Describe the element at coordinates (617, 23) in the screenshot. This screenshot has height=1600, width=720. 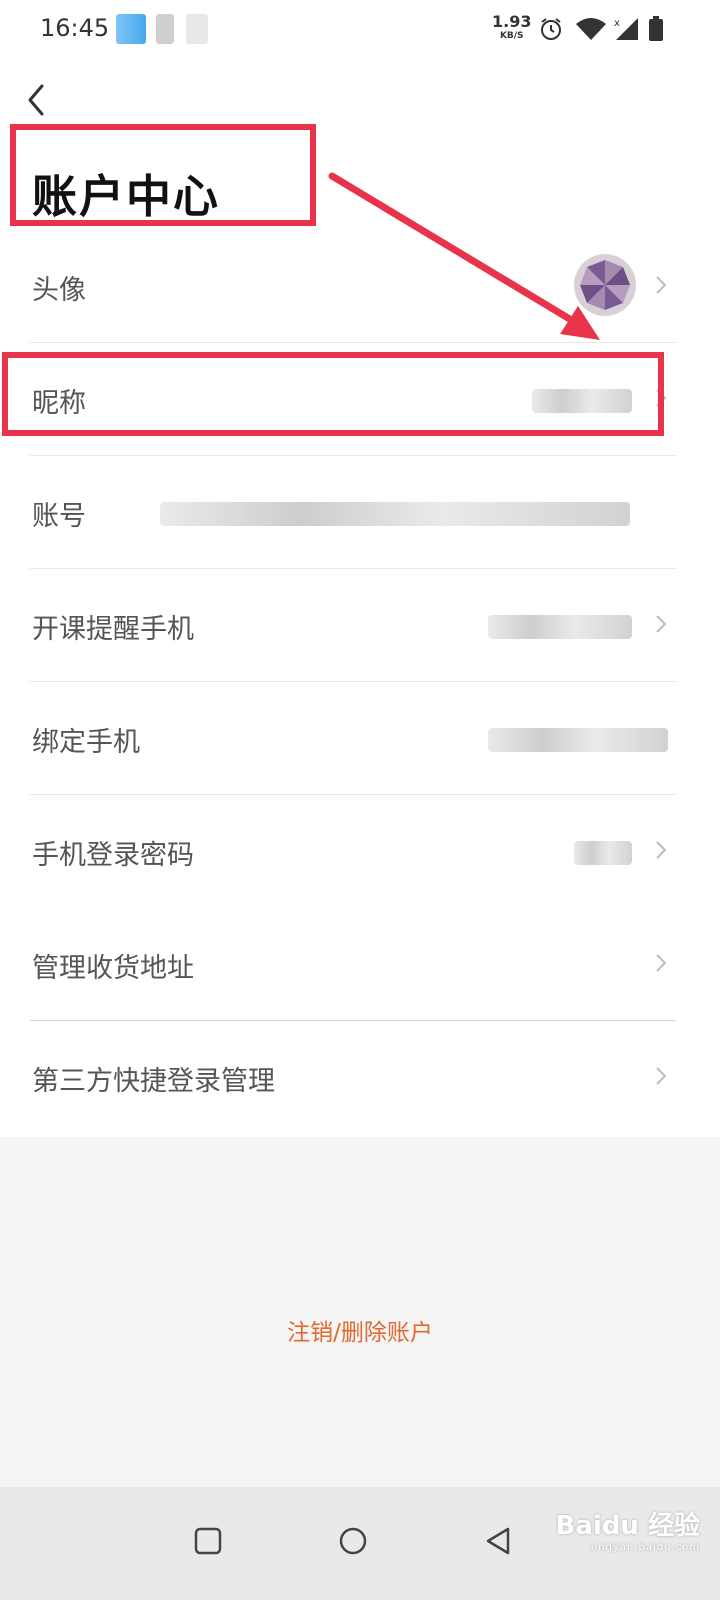
I see `svg-text: x` at that location.